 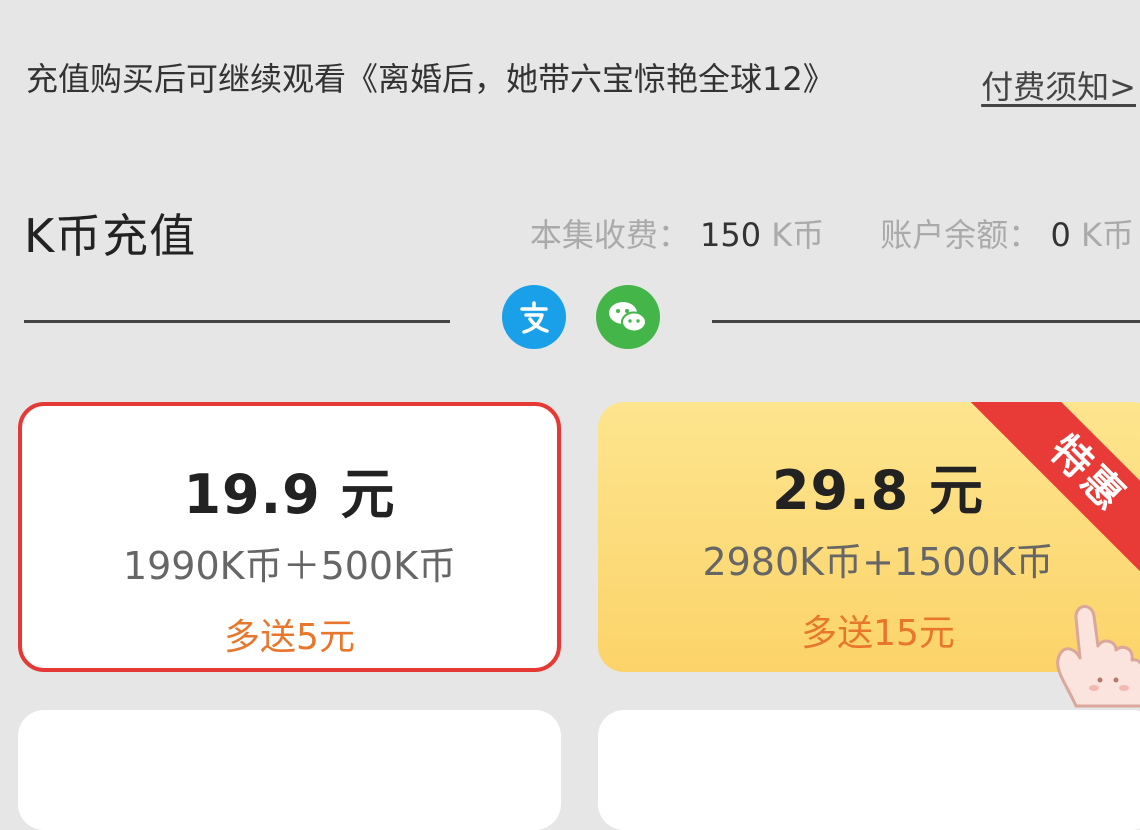 I want to click on wechat-pay-icon, so click(x=628, y=317).